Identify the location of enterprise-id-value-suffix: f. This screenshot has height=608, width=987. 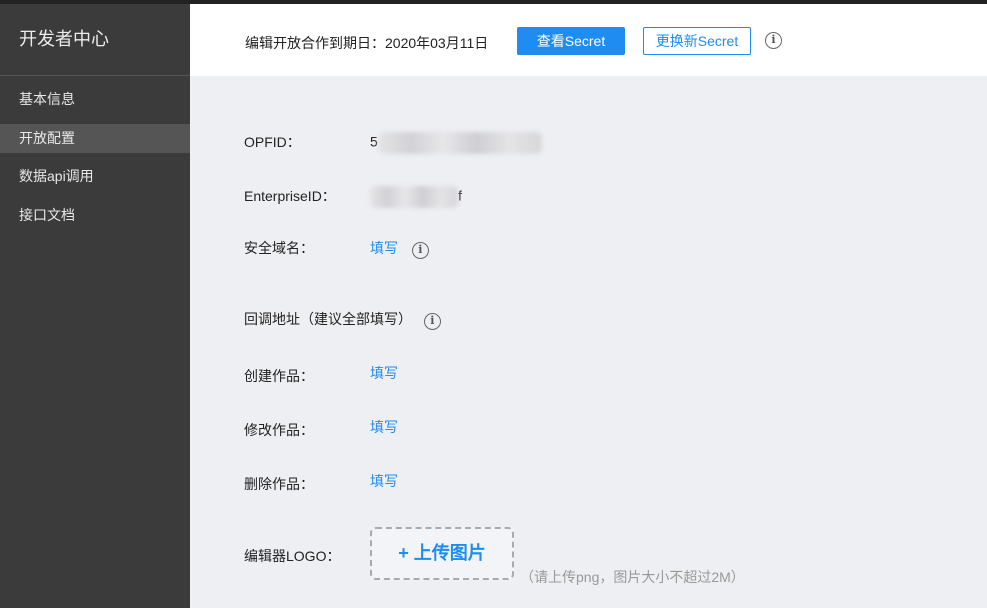
(460, 195).